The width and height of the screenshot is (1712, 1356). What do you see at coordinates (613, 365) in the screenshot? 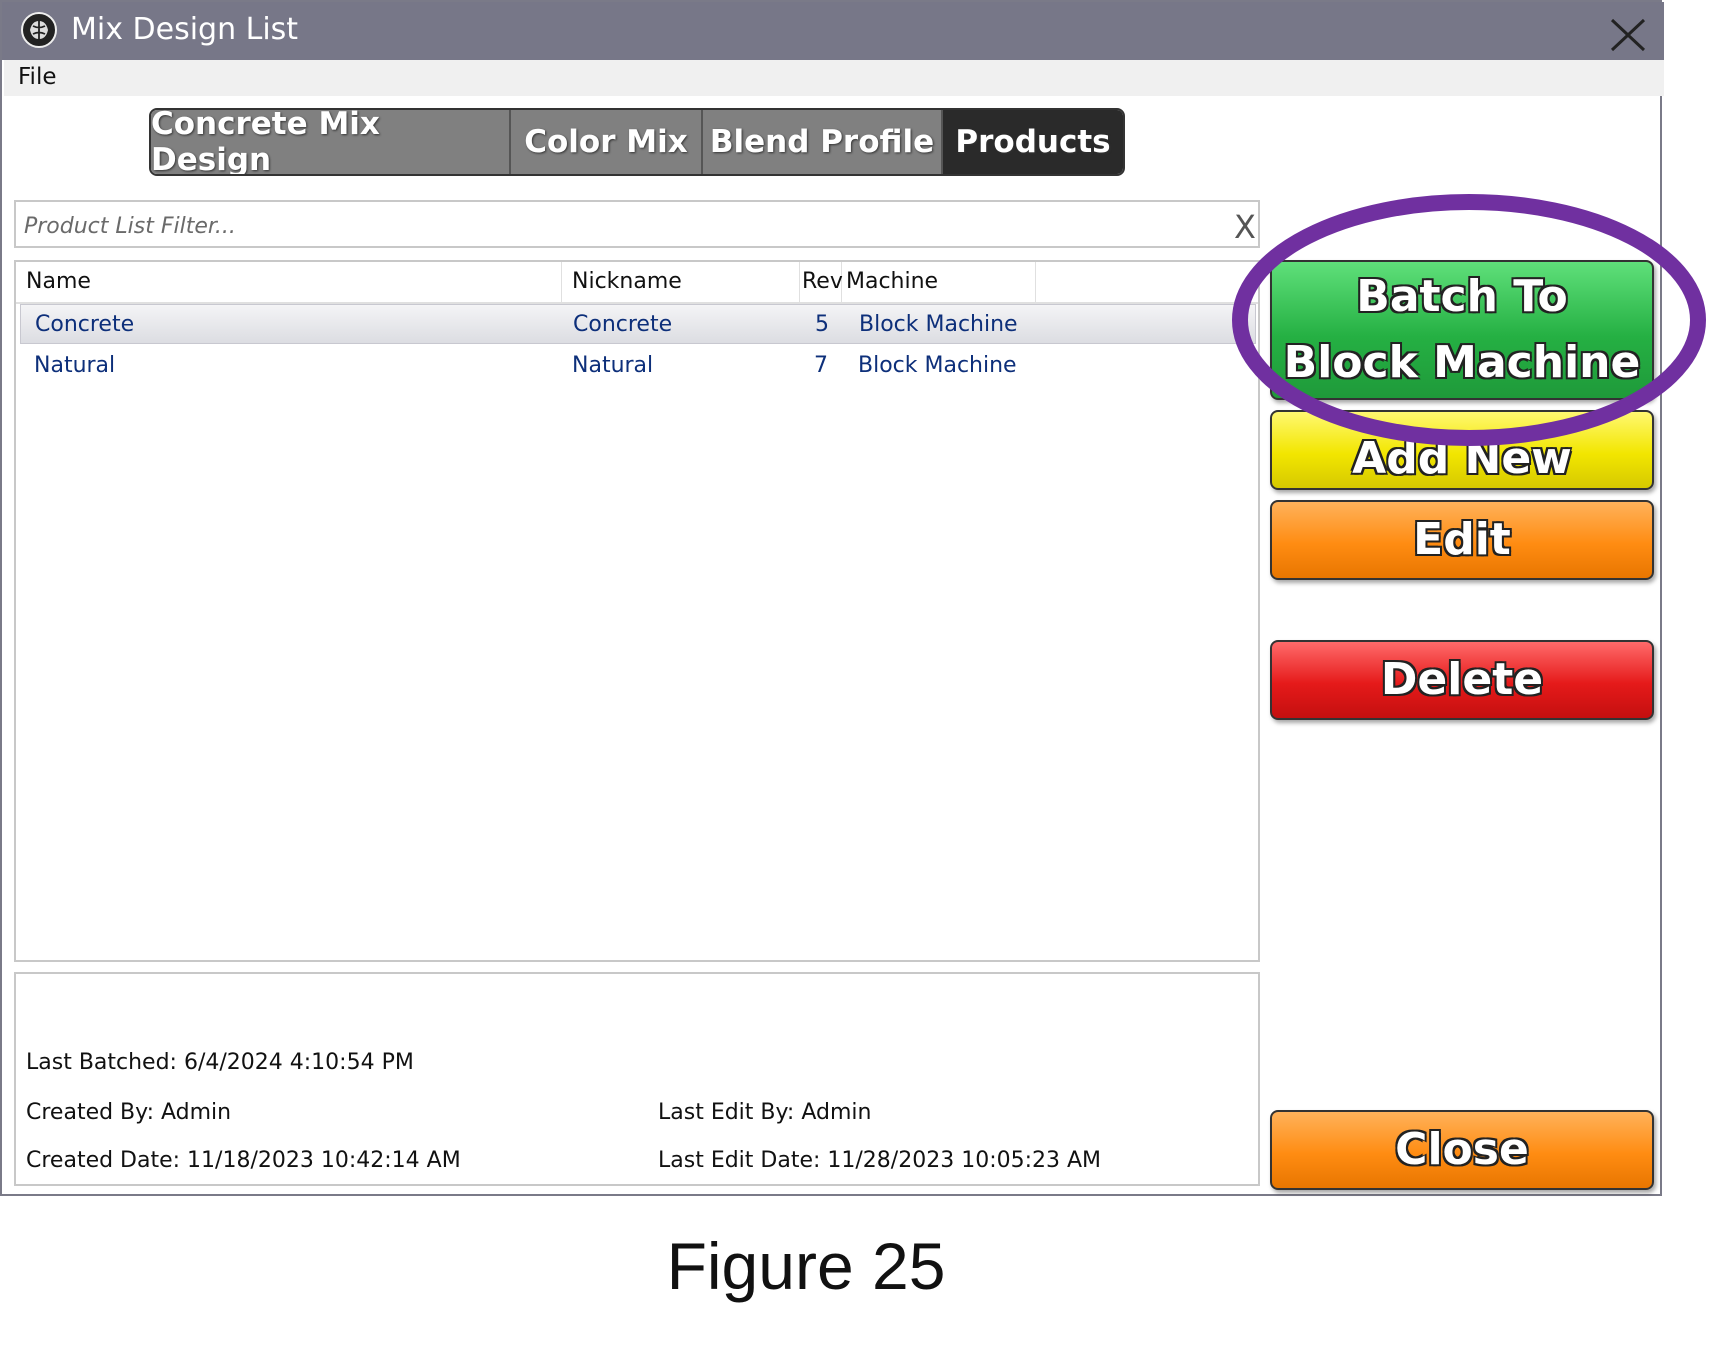
I see `cell-nickname: Natural` at bounding box center [613, 365].